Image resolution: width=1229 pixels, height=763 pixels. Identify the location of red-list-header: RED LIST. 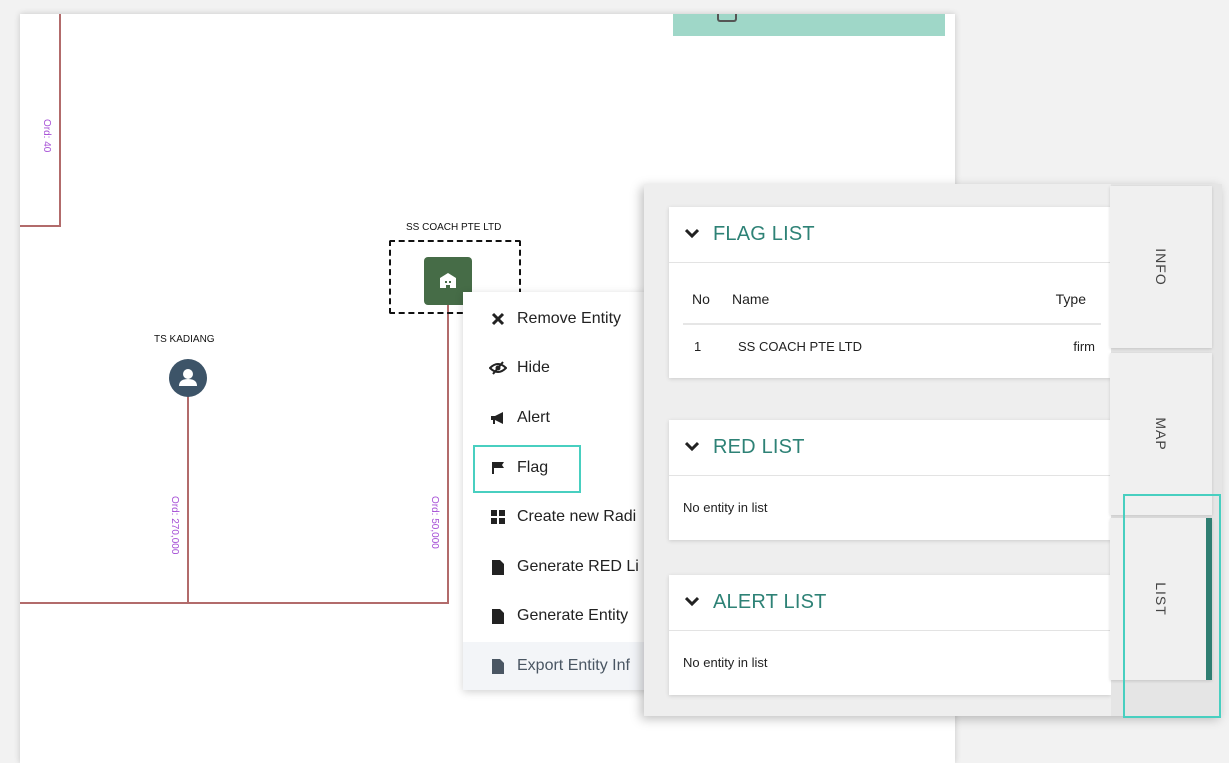
(890, 448).